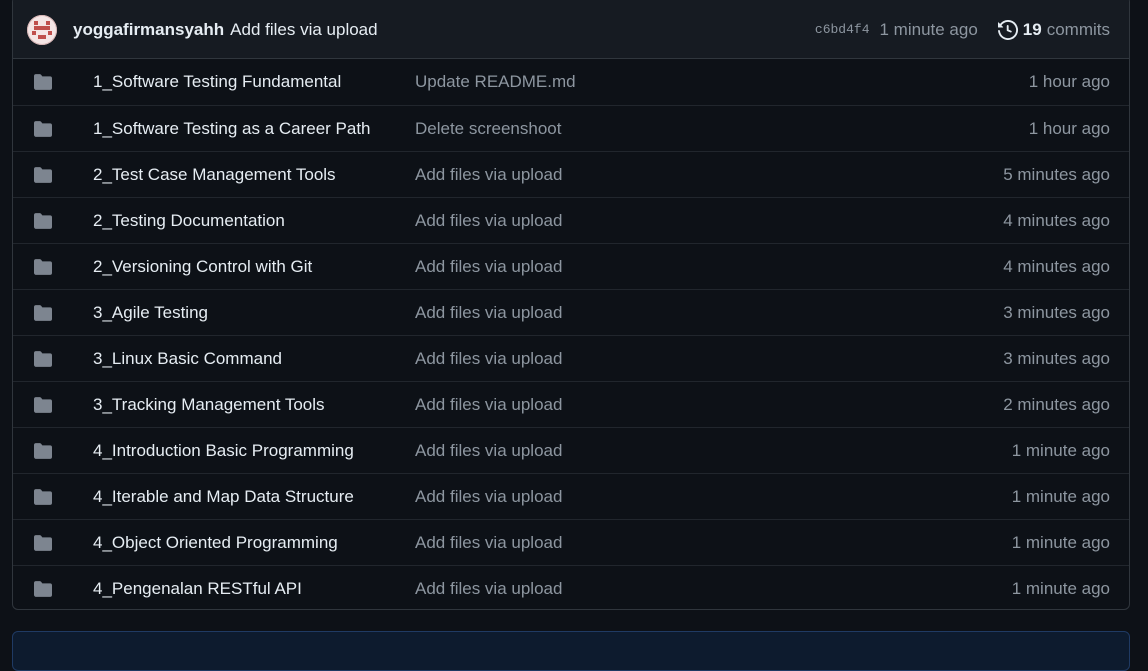  What do you see at coordinates (254, 359) in the screenshot?
I see `file-name-link: 3_Linux Basic Command` at bounding box center [254, 359].